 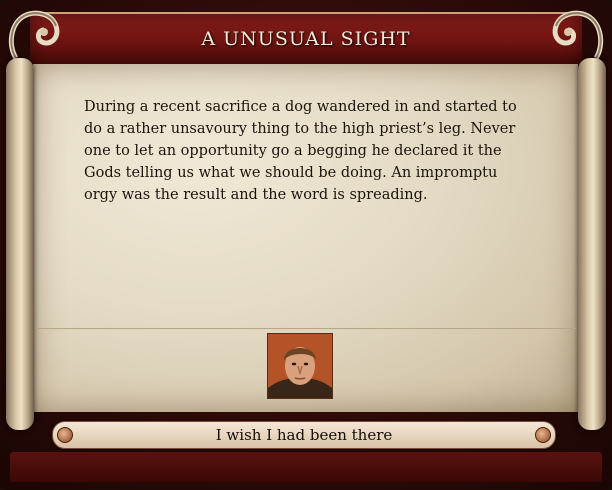 What do you see at coordinates (20, 244) in the screenshot?
I see `scroll-roller-left` at bounding box center [20, 244].